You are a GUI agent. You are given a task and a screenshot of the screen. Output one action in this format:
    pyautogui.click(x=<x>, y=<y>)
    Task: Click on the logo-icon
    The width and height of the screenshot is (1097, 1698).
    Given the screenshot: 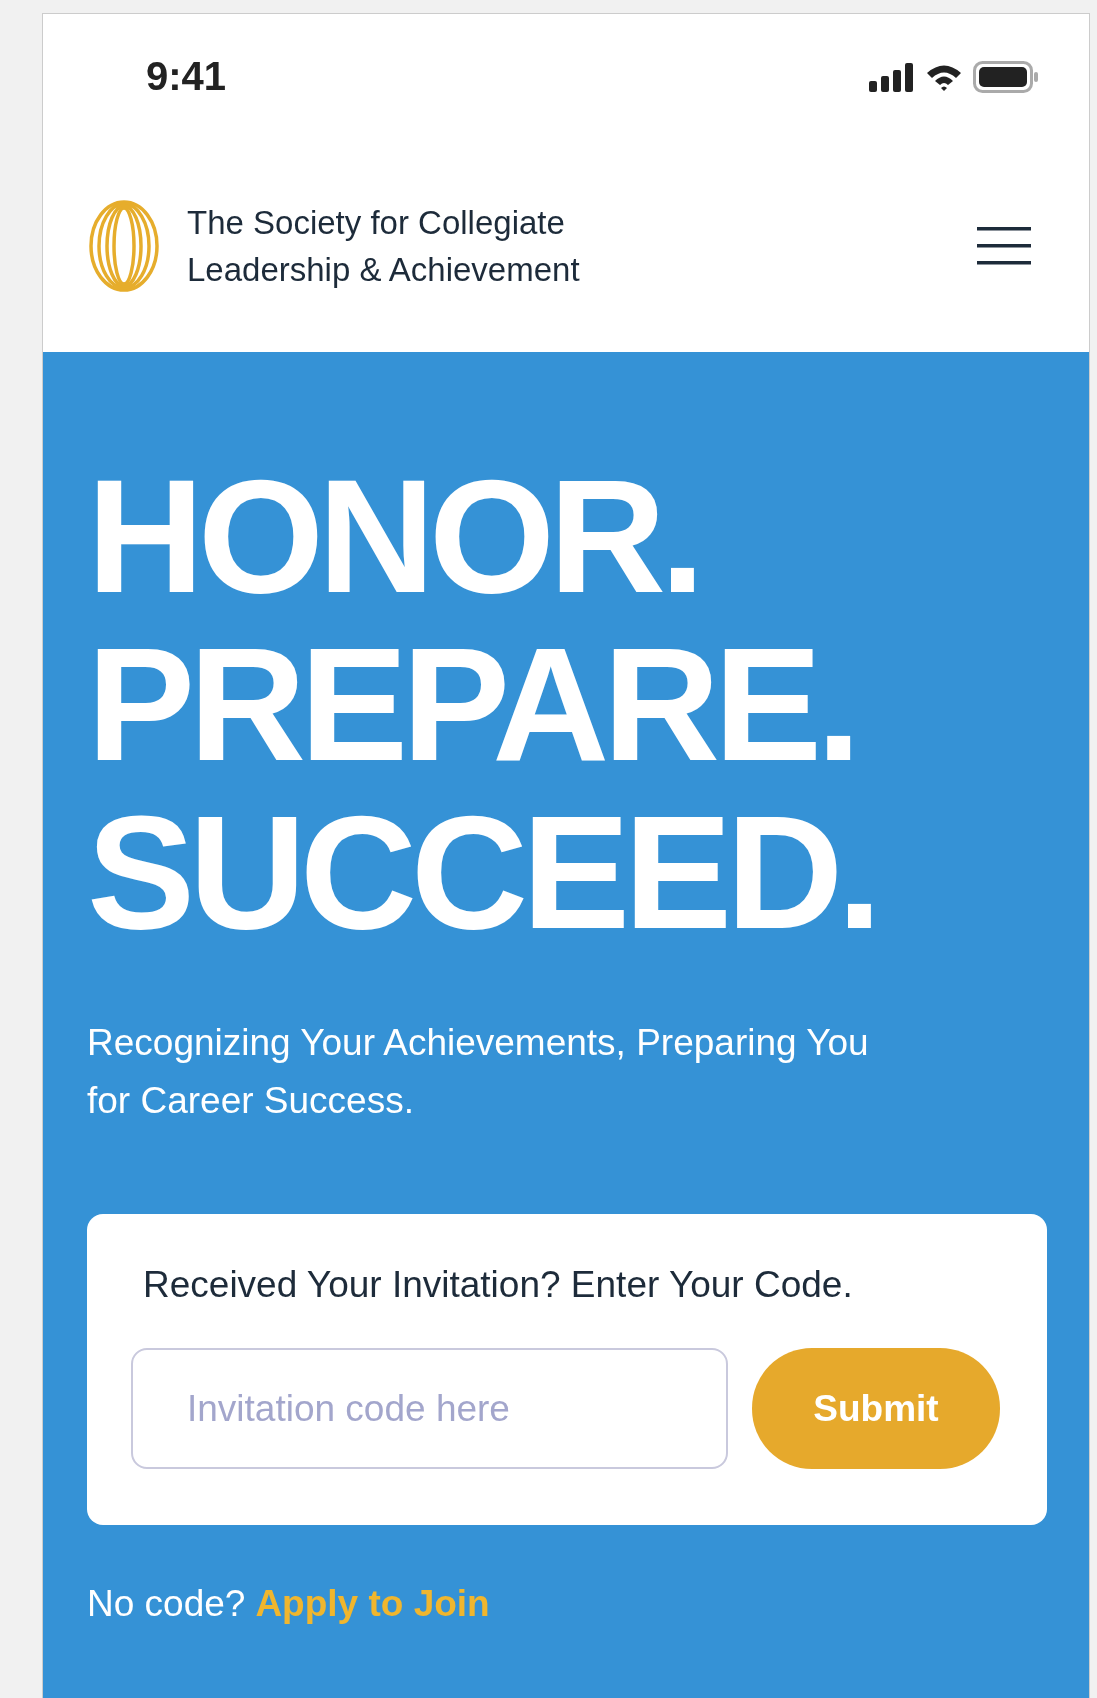 What is the action you would take?
    pyautogui.click(x=124, y=245)
    